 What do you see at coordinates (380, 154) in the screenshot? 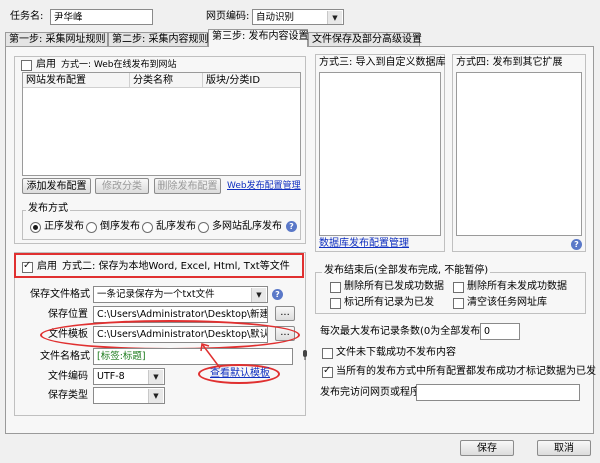
I see `method3-list` at bounding box center [380, 154].